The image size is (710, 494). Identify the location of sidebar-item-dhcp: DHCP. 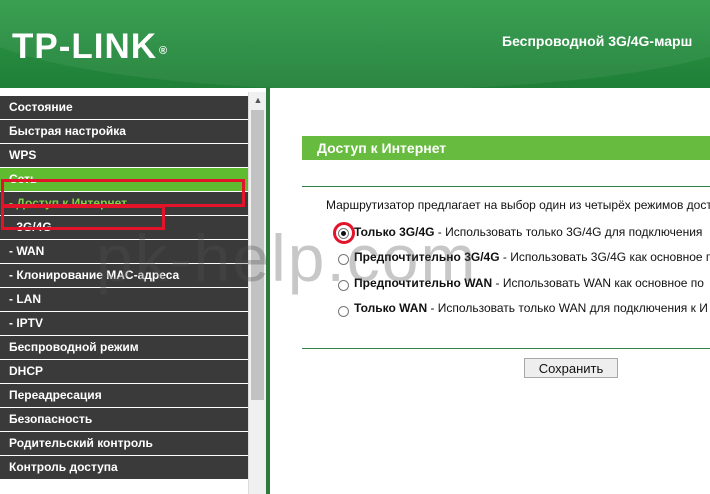
(124, 371).